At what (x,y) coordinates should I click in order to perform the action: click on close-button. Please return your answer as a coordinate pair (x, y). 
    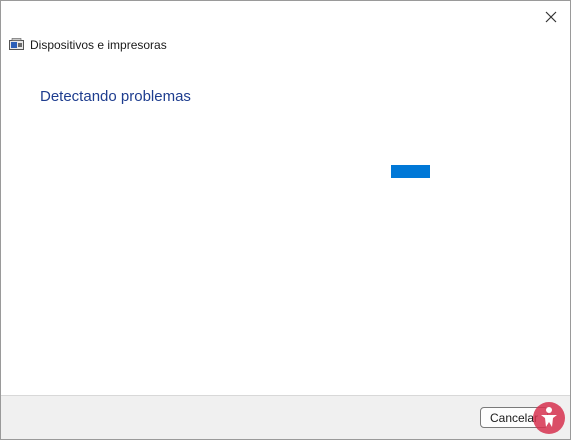
    Looking at the image, I should click on (551, 17).